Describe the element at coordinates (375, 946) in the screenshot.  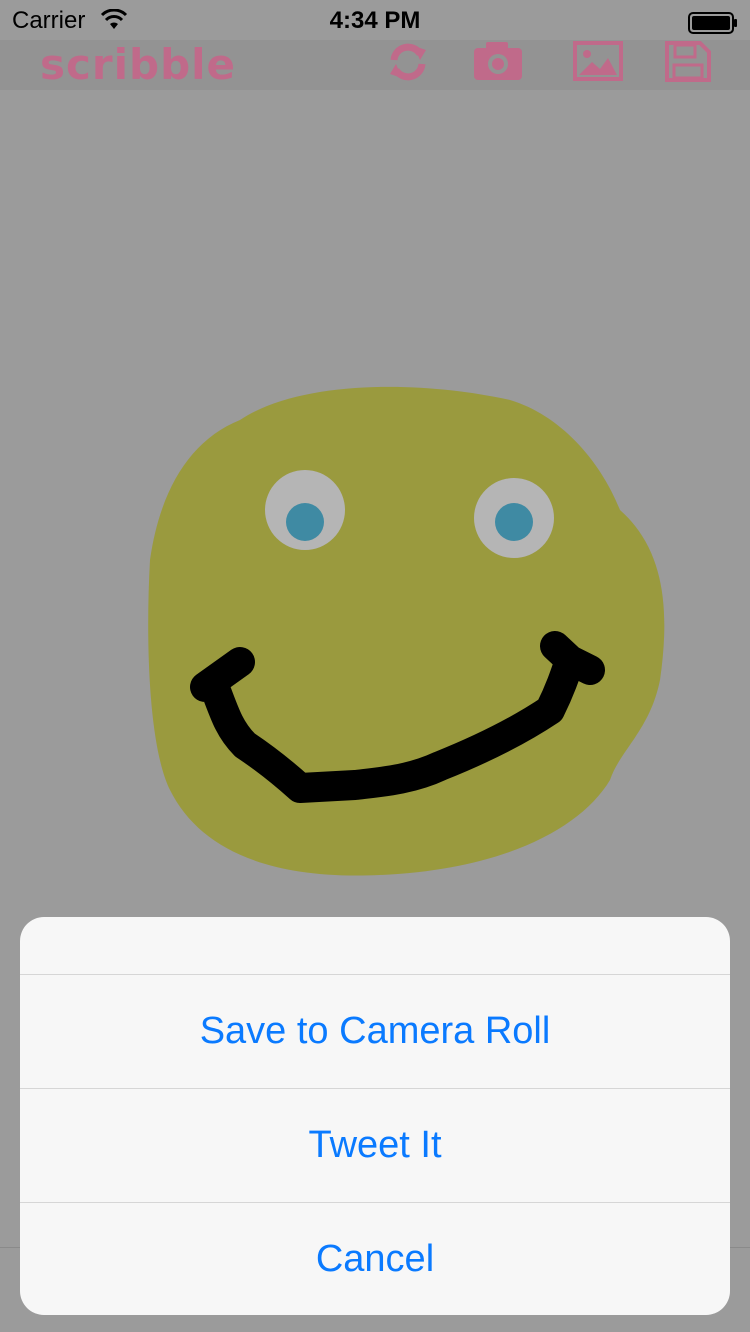
I see `action-sheet-header` at that location.